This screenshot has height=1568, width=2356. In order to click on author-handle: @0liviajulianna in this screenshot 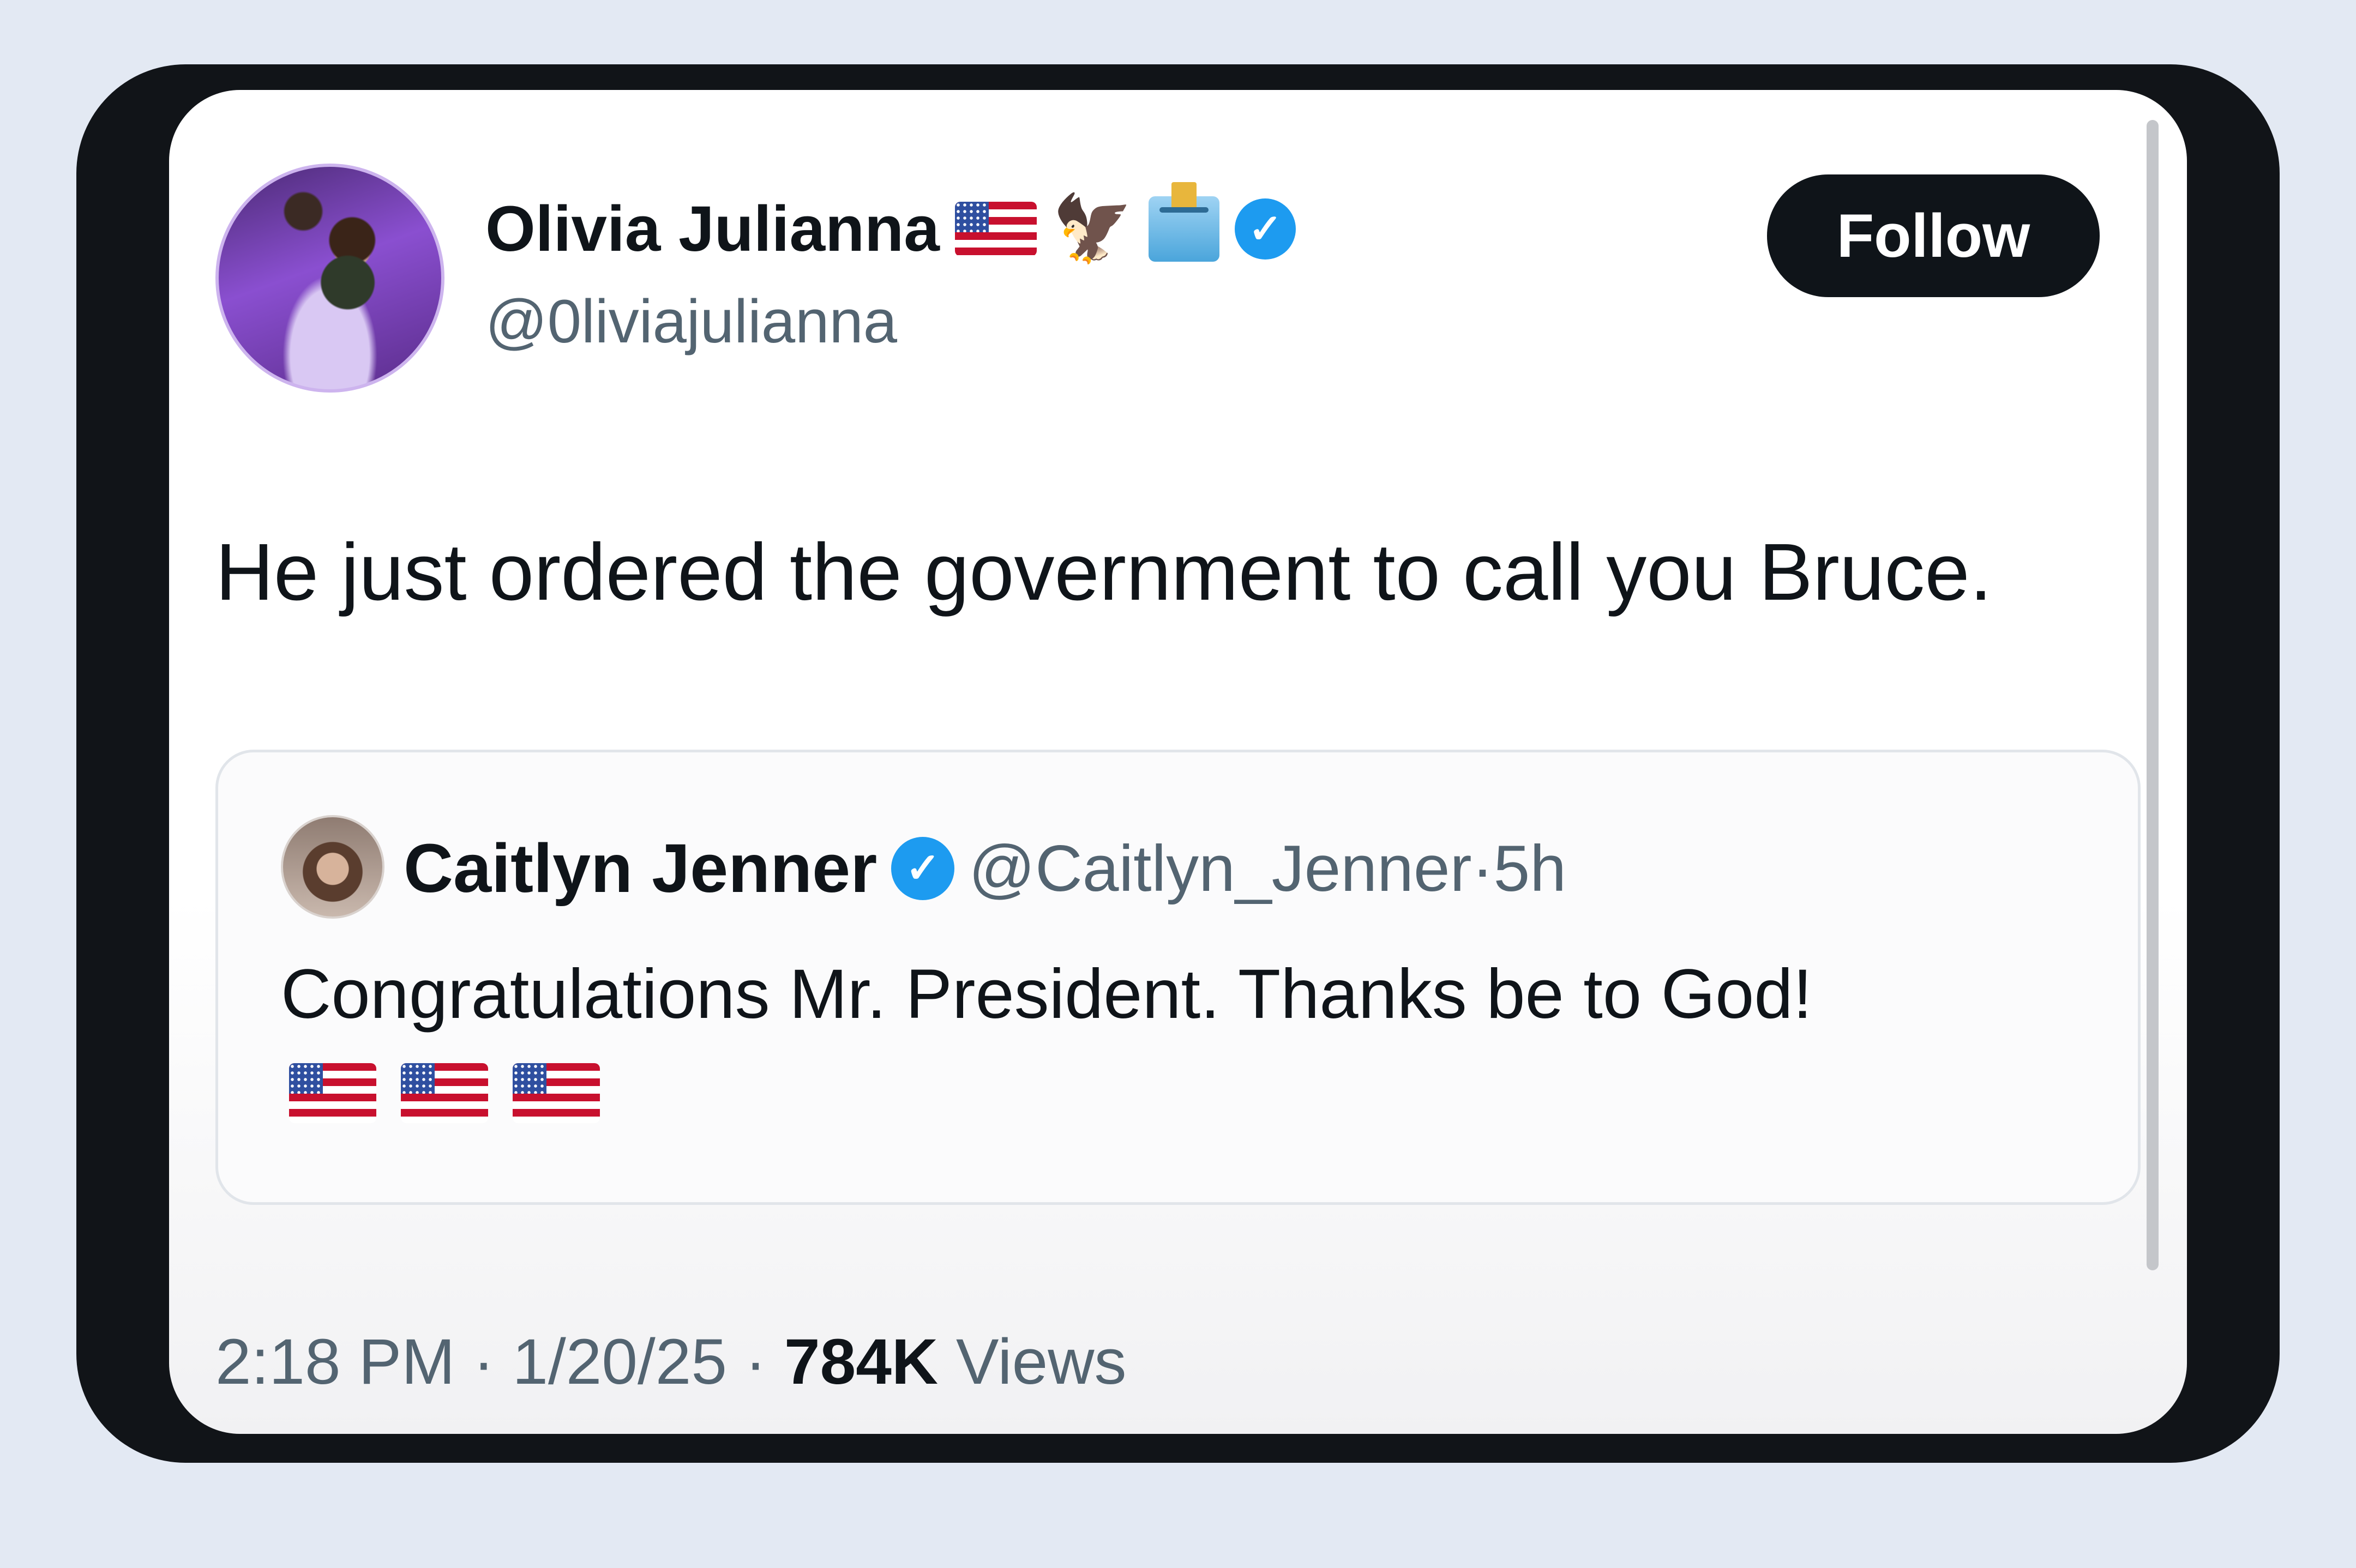, I will do `click(691, 322)`.